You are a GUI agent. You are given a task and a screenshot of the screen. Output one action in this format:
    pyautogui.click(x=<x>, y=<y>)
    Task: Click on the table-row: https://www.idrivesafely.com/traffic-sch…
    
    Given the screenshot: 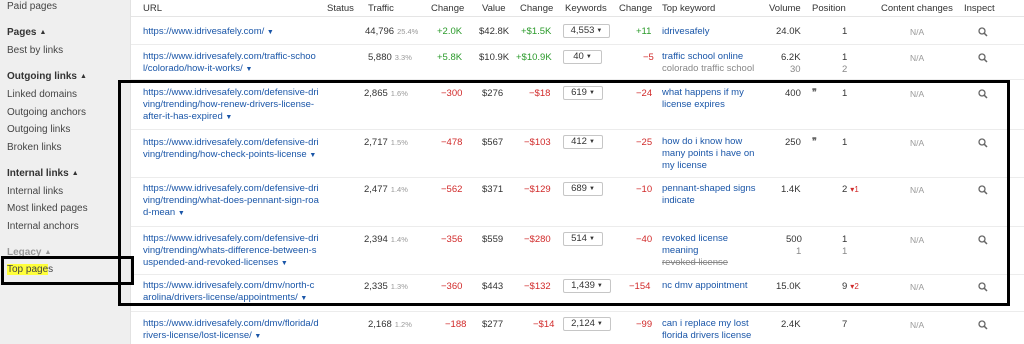 What is the action you would take?
    pyautogui.click(x=577, y=62)
    